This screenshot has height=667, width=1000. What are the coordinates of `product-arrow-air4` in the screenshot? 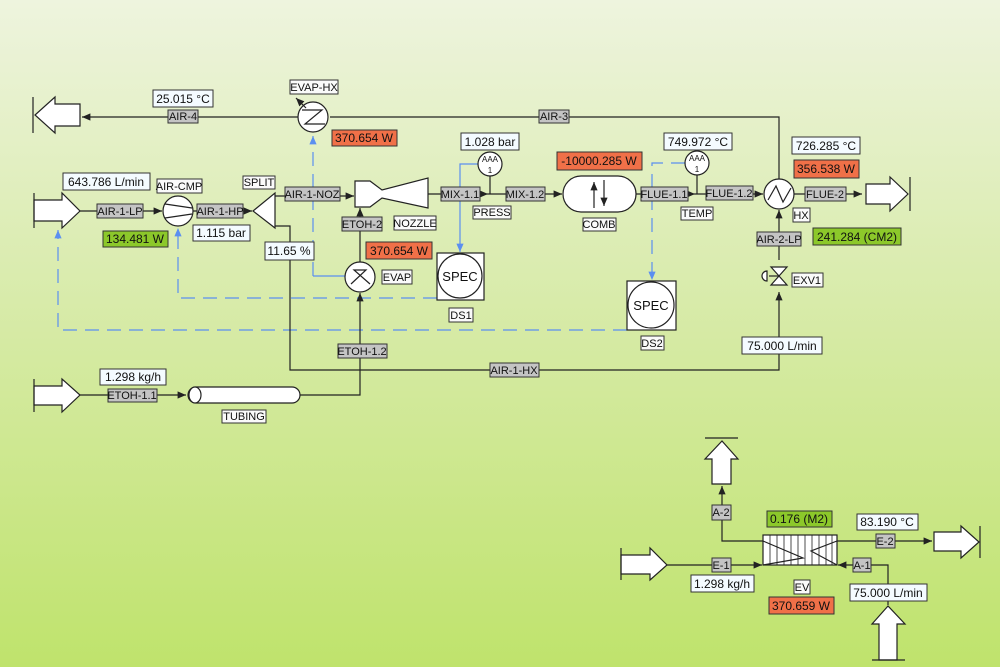 It's located at (56, 115).